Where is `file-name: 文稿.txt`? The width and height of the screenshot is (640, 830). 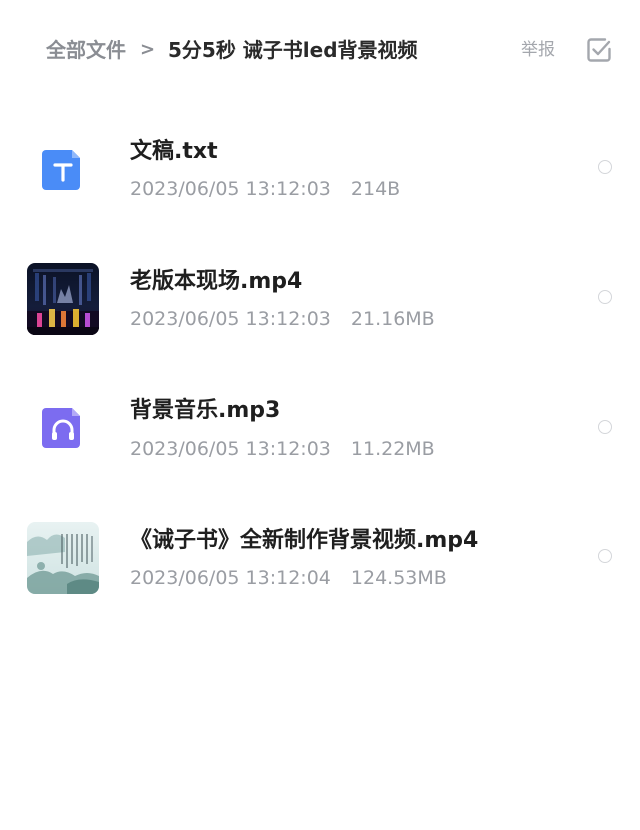 file-name: 文稿.txt is located at coordinates (174, 151).